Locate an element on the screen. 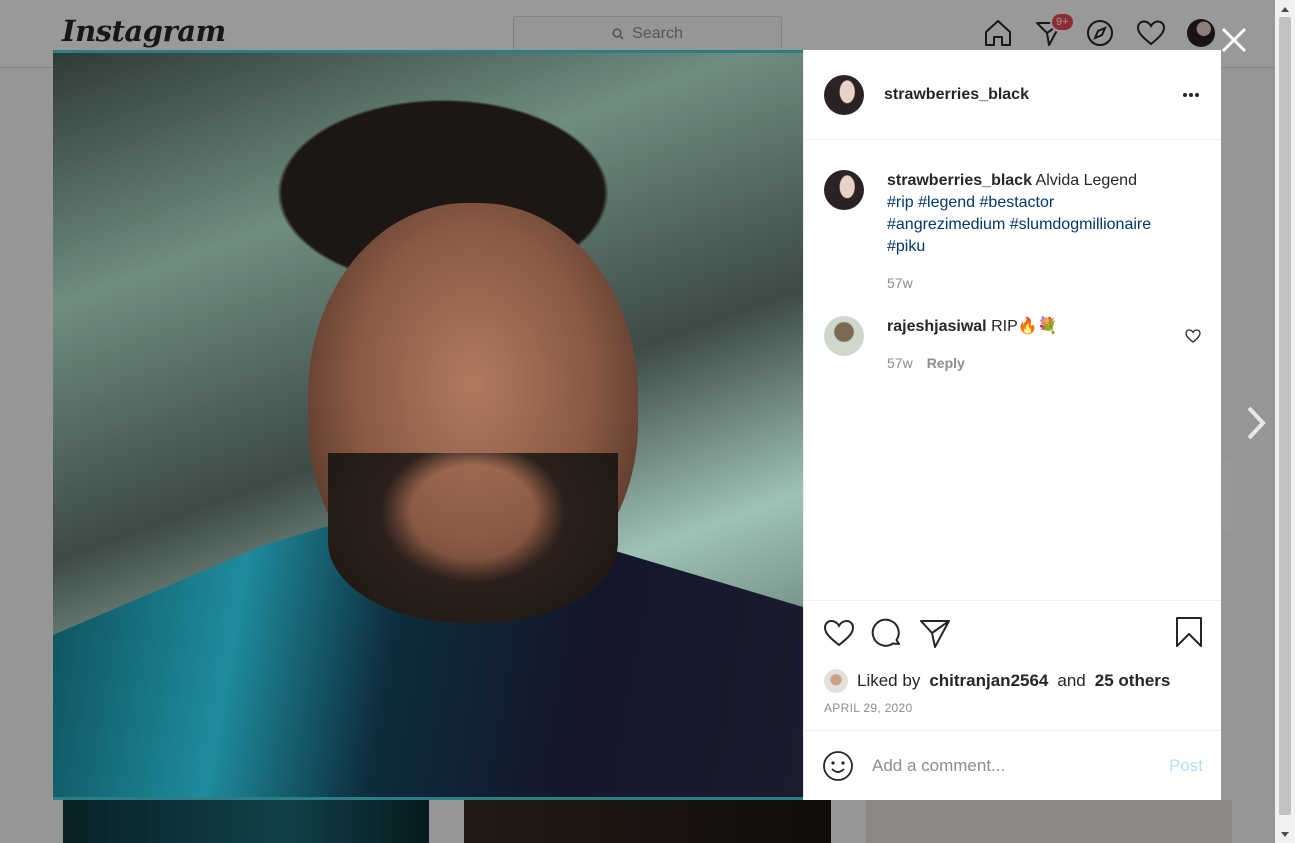 The image size is (1295, 843). profile-avatar is located at coordinates (1201, 33).